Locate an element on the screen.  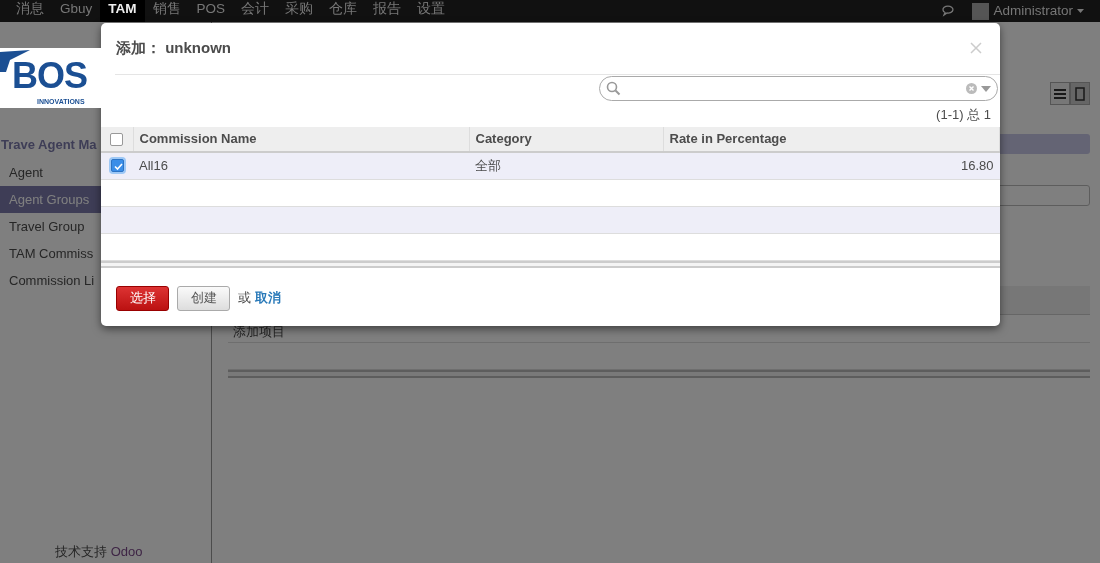
cancel-link: 取消 is located at coordinates (268, 298).